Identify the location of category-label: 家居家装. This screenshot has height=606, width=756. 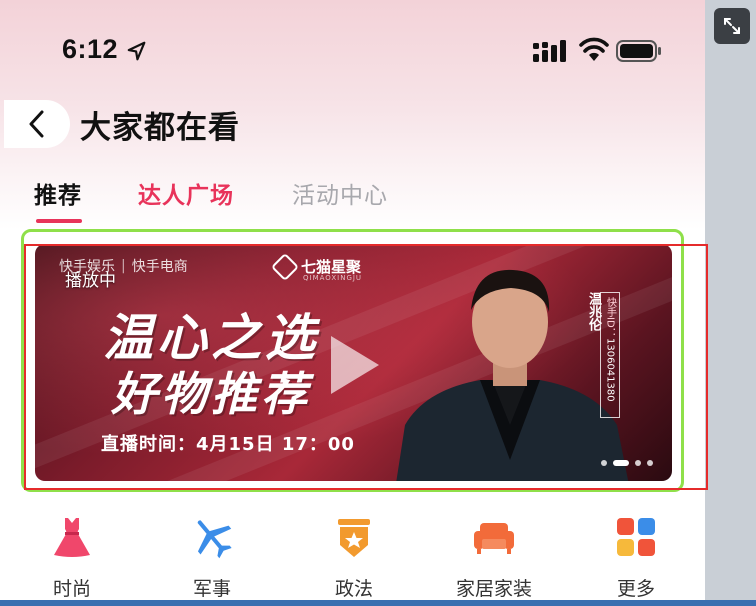
(493, 589).